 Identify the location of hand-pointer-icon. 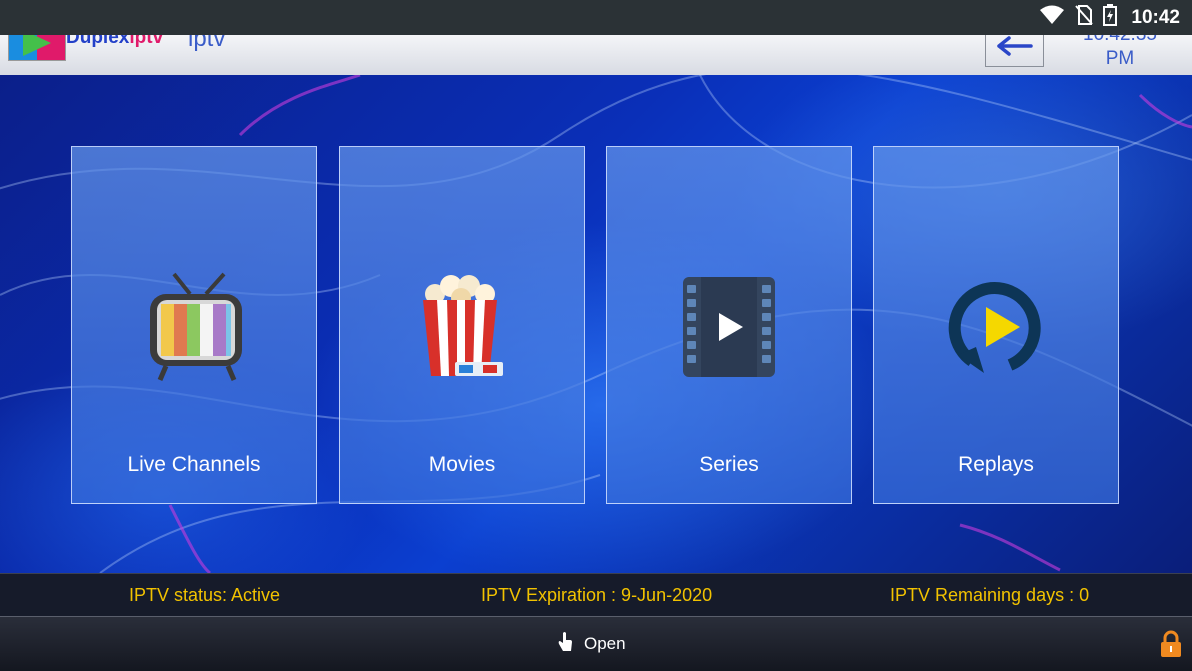
(565, 644).